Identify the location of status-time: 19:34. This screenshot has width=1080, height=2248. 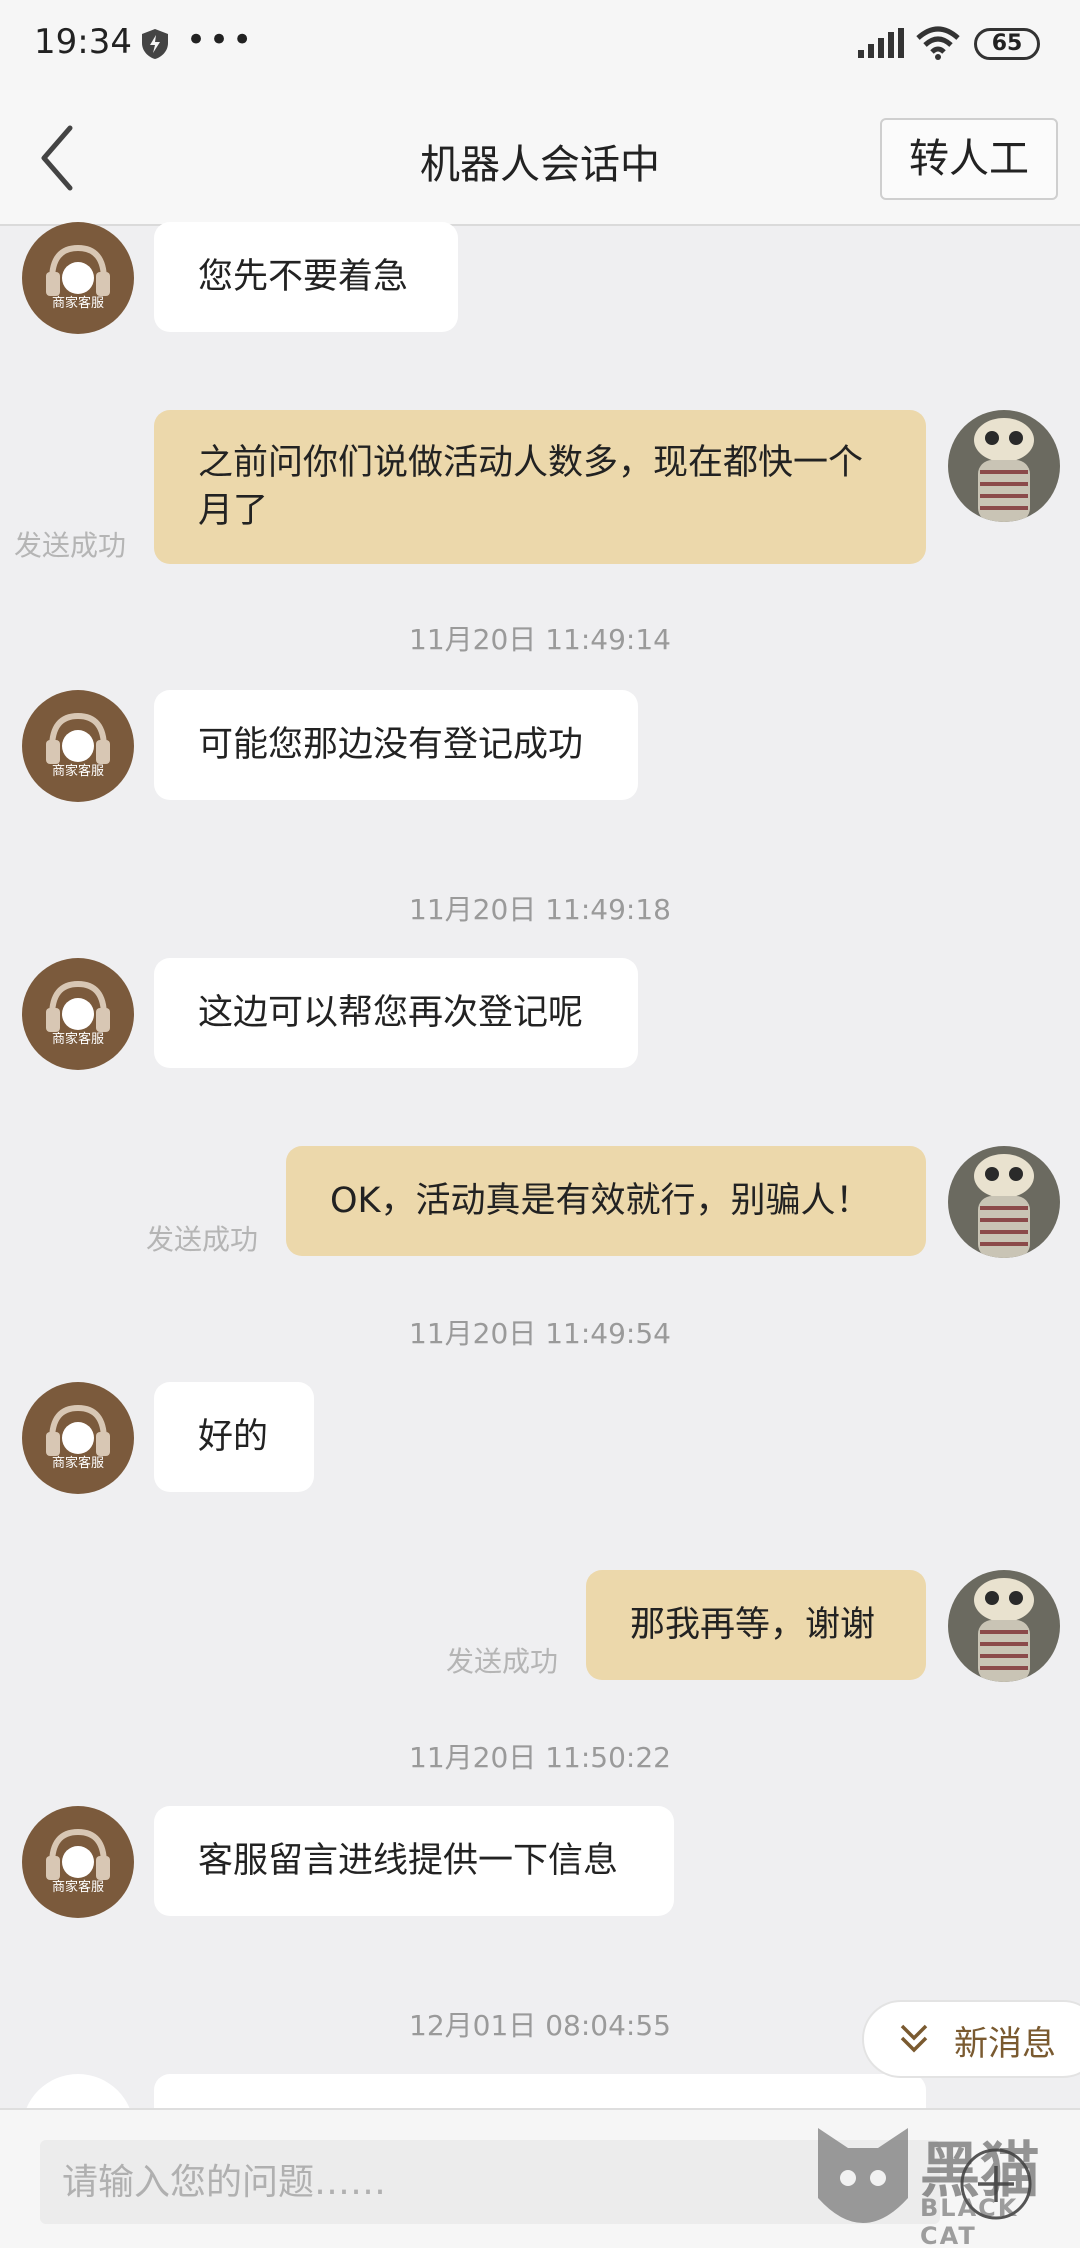
(83, 42).